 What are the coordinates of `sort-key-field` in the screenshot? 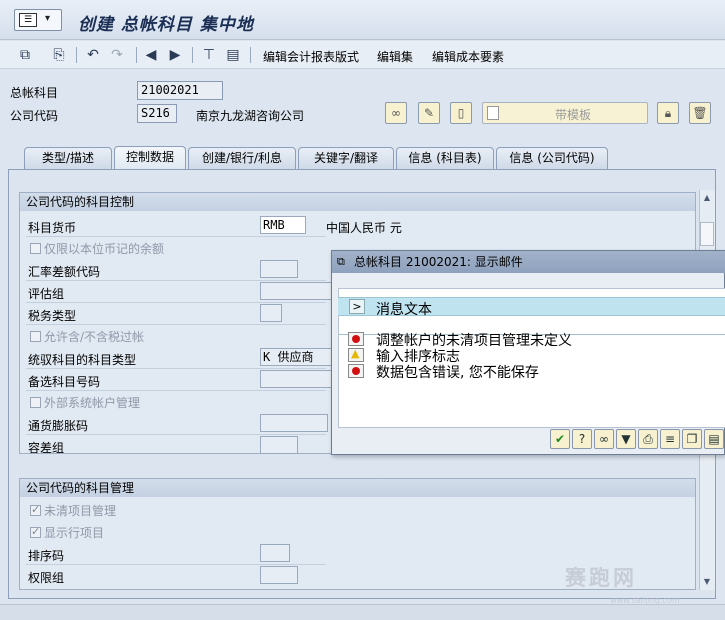 It's located at (275, 553).